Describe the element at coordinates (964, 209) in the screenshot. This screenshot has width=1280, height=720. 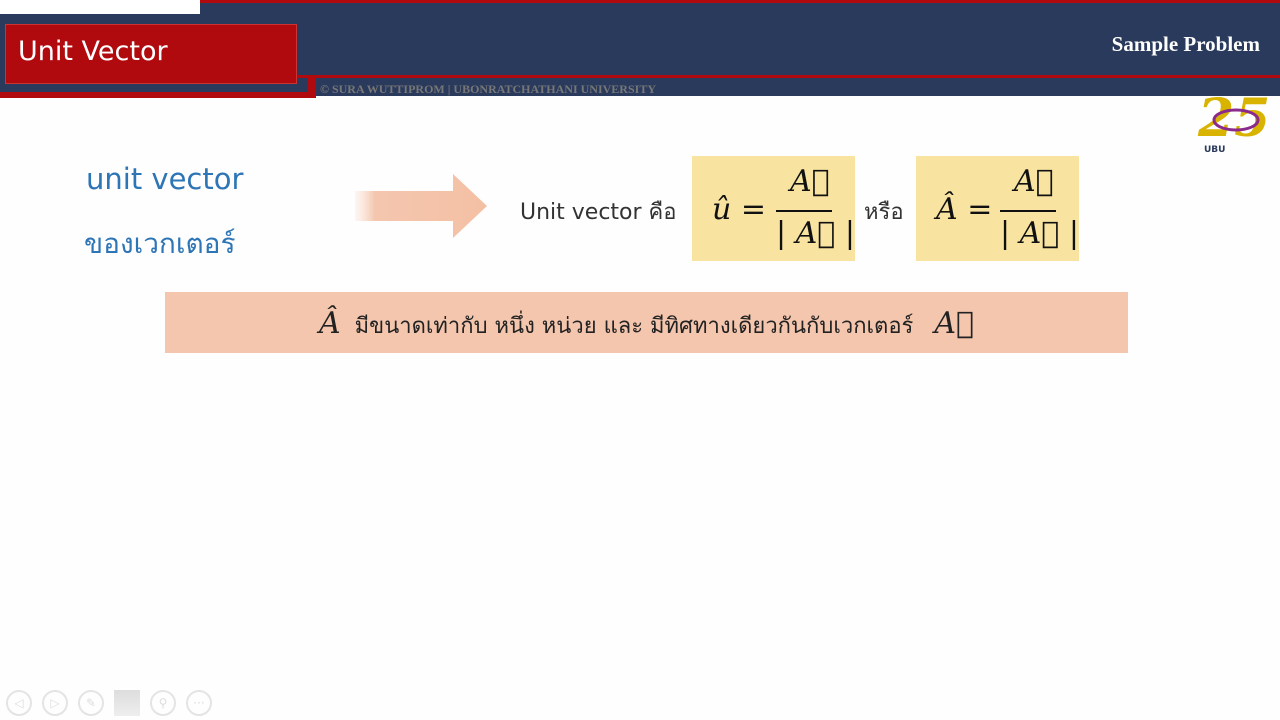
I see `formula-lhs: Â =` at that location.